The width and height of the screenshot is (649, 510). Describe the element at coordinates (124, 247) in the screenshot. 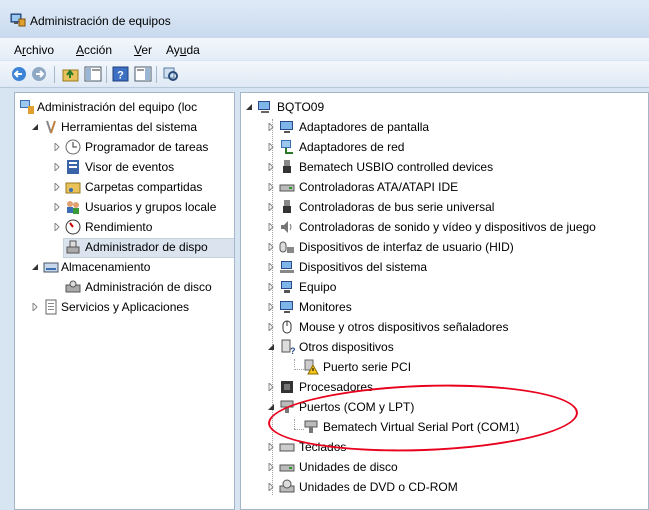

I see `tree-item-device-manager: Administrador de dispo` at that location.